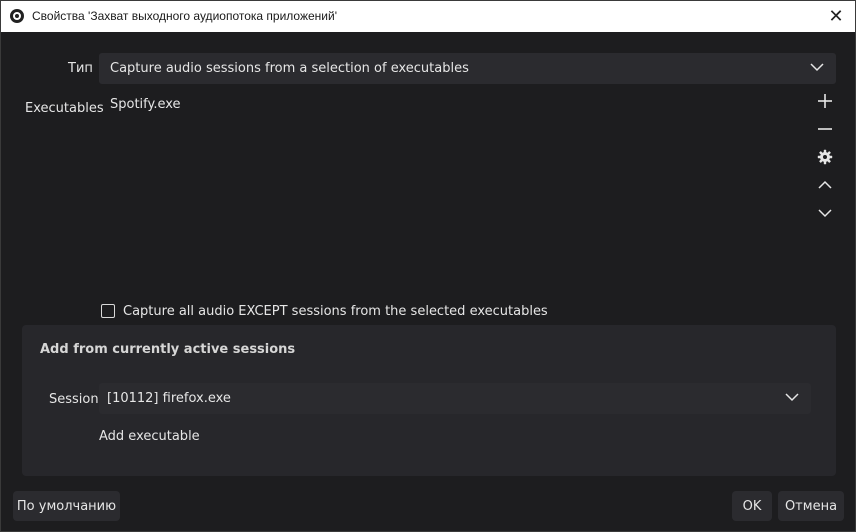 Image resolution: width=856 pixels, height=532 pixels. Describe the element at coordinates (145, 104) in the screenshot. I see `list-item: Spotify.exe` at that location.